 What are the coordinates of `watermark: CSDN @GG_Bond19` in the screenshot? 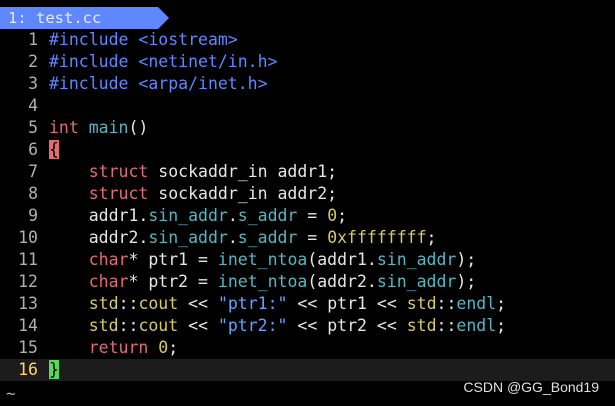 It's located at (531, 387).